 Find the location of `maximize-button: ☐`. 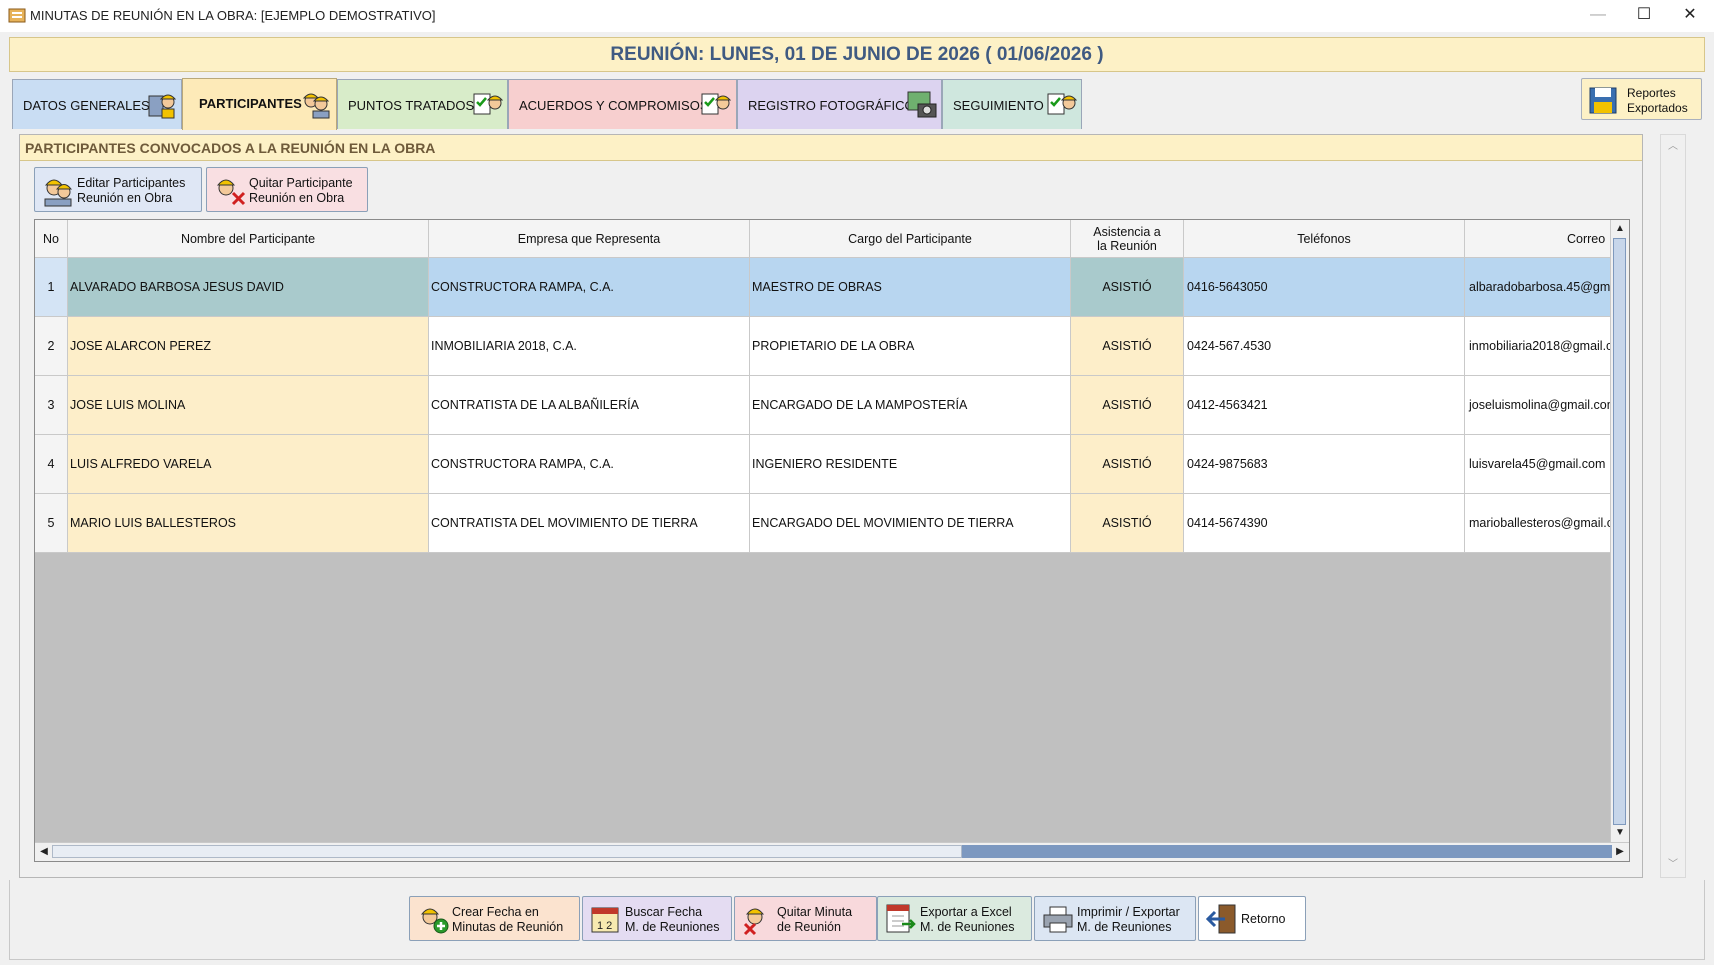

maximize-button: ☐ is located at coordinates (1644, 16).